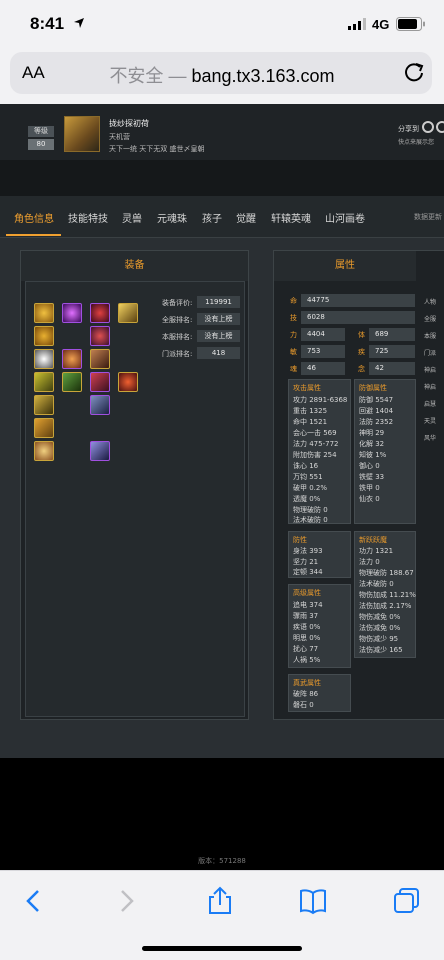 This screenshot has width=444, height=960. I want to click on agi-label: 敏, so click(293, 352).